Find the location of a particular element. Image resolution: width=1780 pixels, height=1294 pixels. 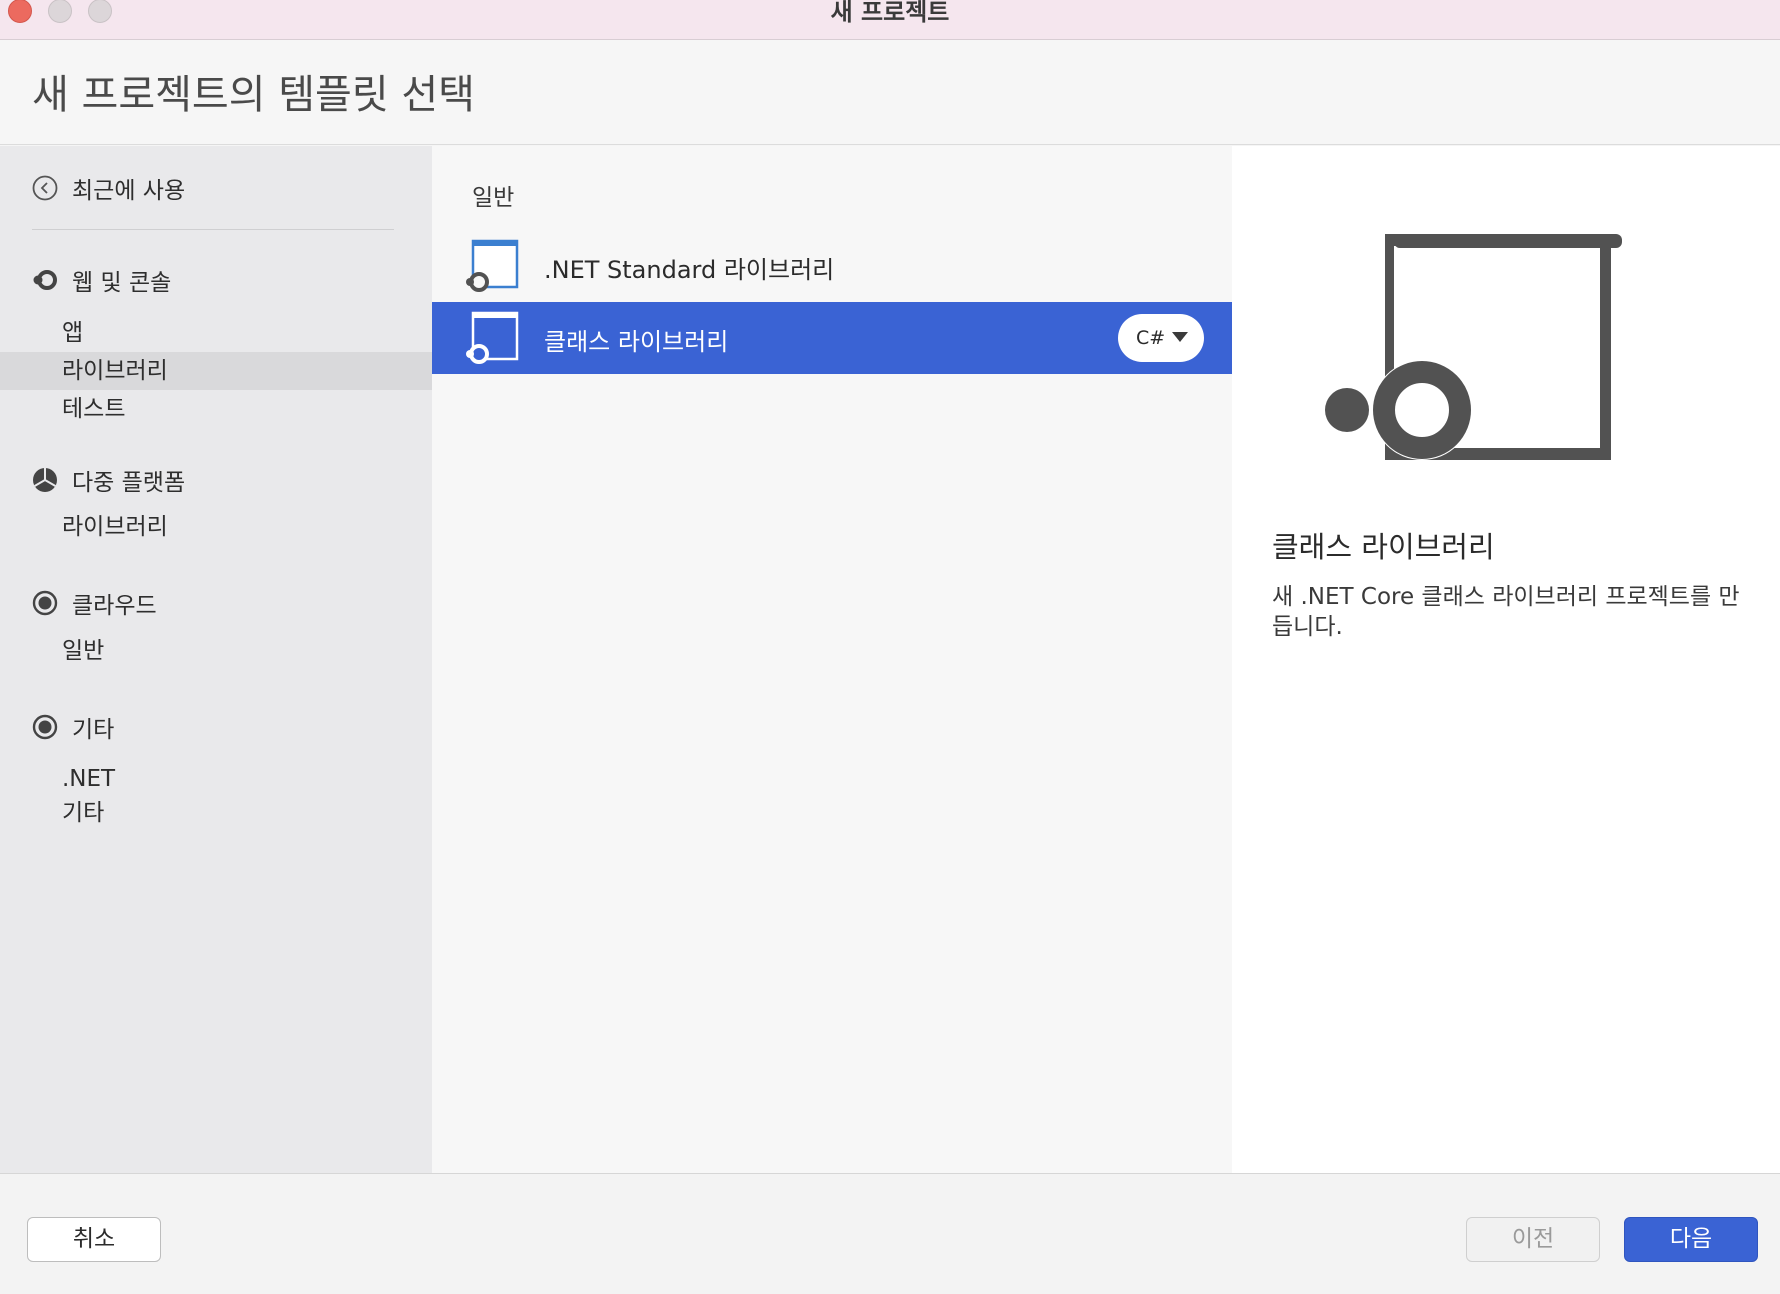

template-item-netstandard-library: .NET Standard 라이브러리 is located at coordinates (832, 266).